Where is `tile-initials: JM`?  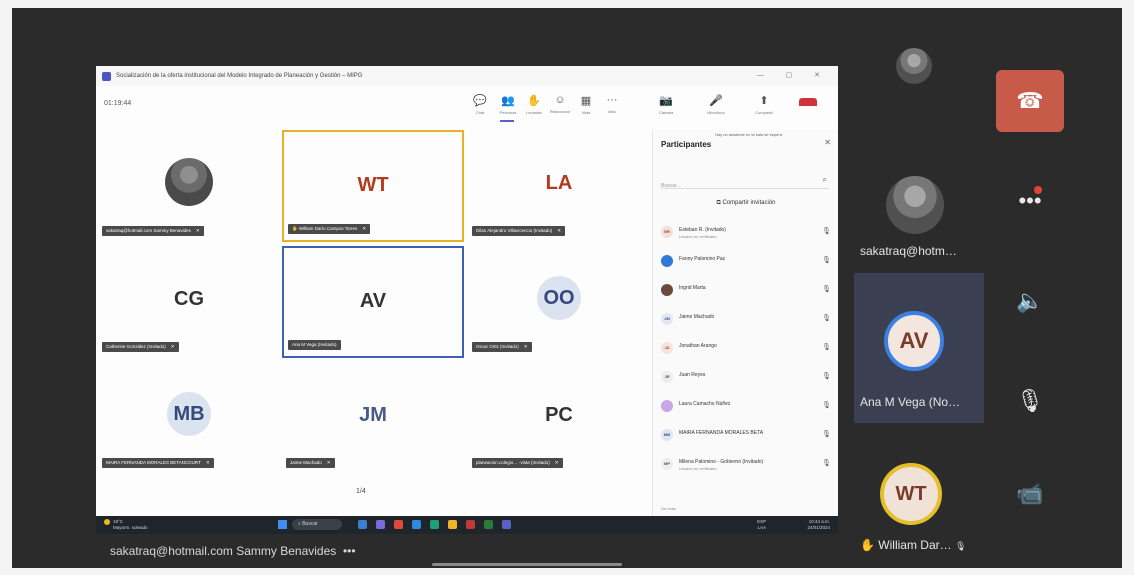 tile-initials: JM is located at coordinates (373, 415).